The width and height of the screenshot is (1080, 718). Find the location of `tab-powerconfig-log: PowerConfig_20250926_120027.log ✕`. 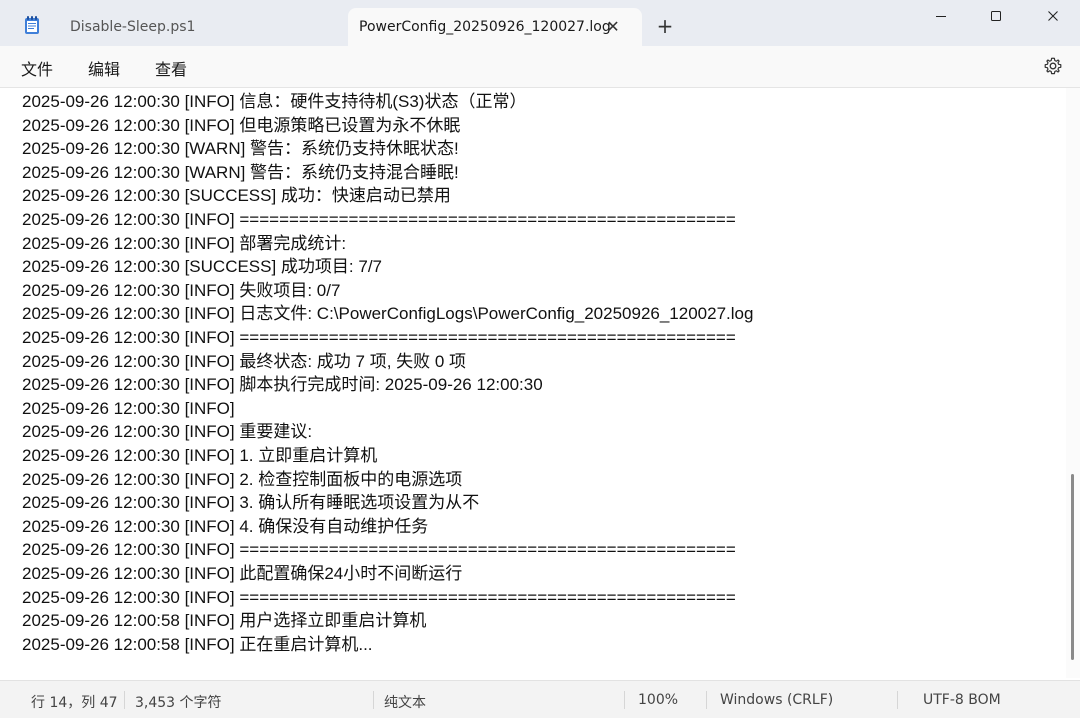

tab-powerconfig-log: PowerConfig_20250926_120027.log ✕ is located at coordinates (495, 27).